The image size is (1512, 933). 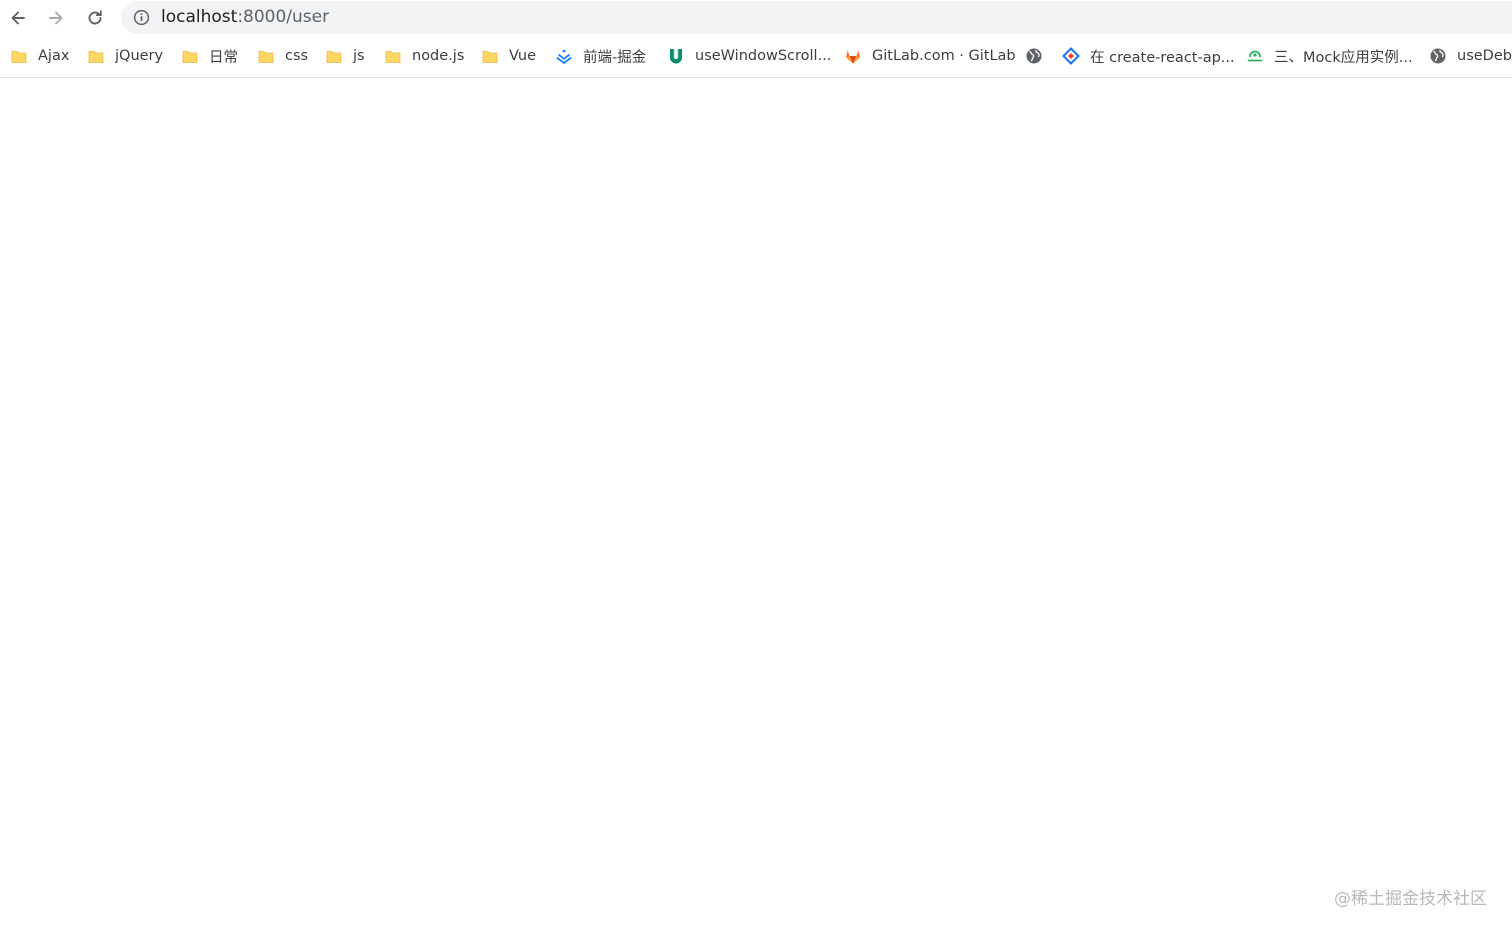 I want to click on forward-button, so click(x=56, y=18).